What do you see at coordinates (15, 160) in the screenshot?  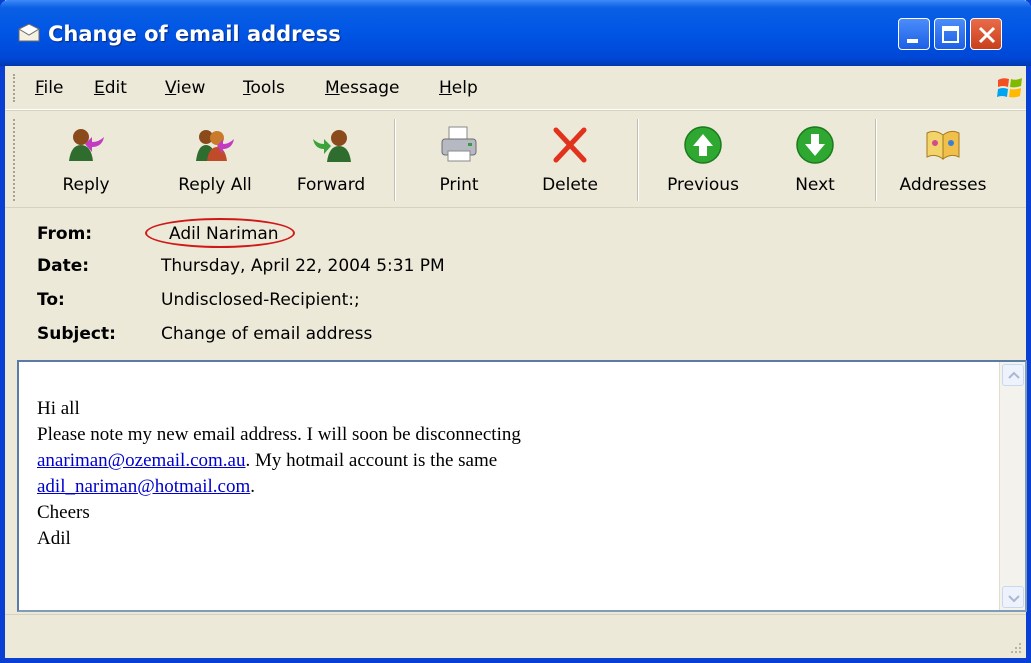 I see `toolbar-grip` at bounding box center [15, 160].